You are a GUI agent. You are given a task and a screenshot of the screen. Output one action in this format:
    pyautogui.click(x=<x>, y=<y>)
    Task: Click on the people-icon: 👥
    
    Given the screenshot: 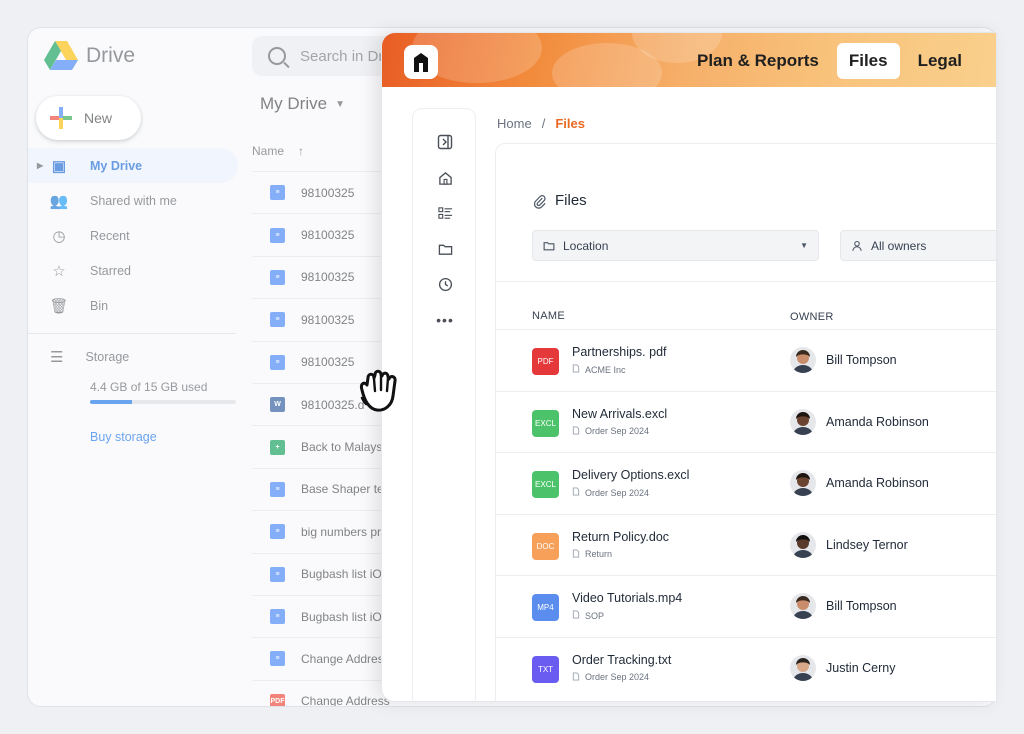 What is the action you would take?
    pyautogui.click(x=59, y=201)
    